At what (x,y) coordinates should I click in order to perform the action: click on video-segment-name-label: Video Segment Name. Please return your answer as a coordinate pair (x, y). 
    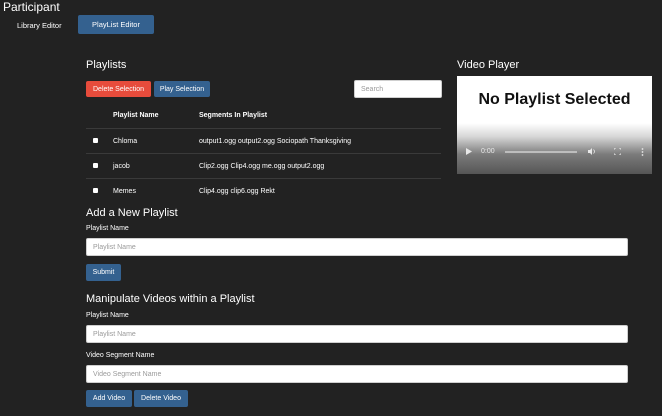
    Looking at the image, I should click on (120, 355).